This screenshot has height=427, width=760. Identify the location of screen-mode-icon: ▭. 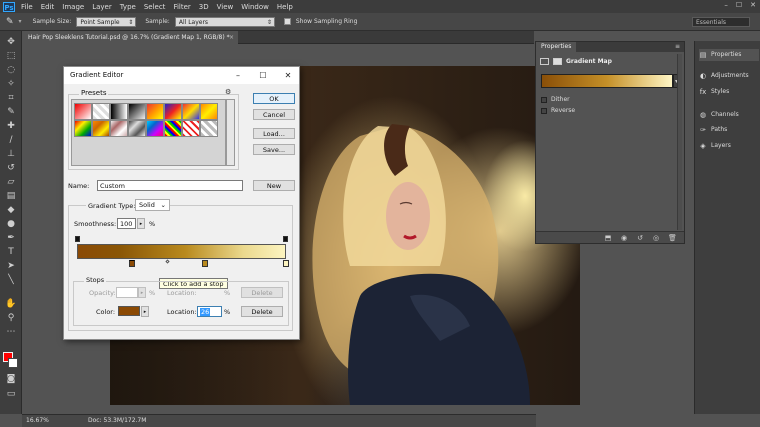
(11, 394).